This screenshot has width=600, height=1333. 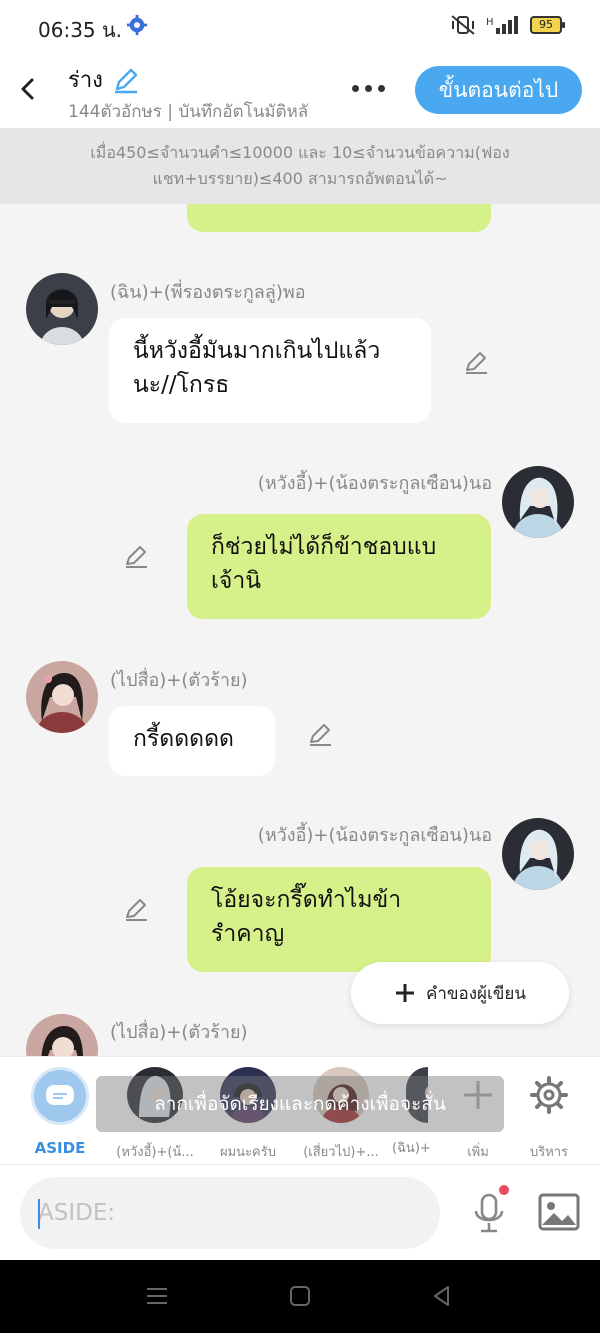 I want to click on signal-icon: H, so click(x=502, y=25).